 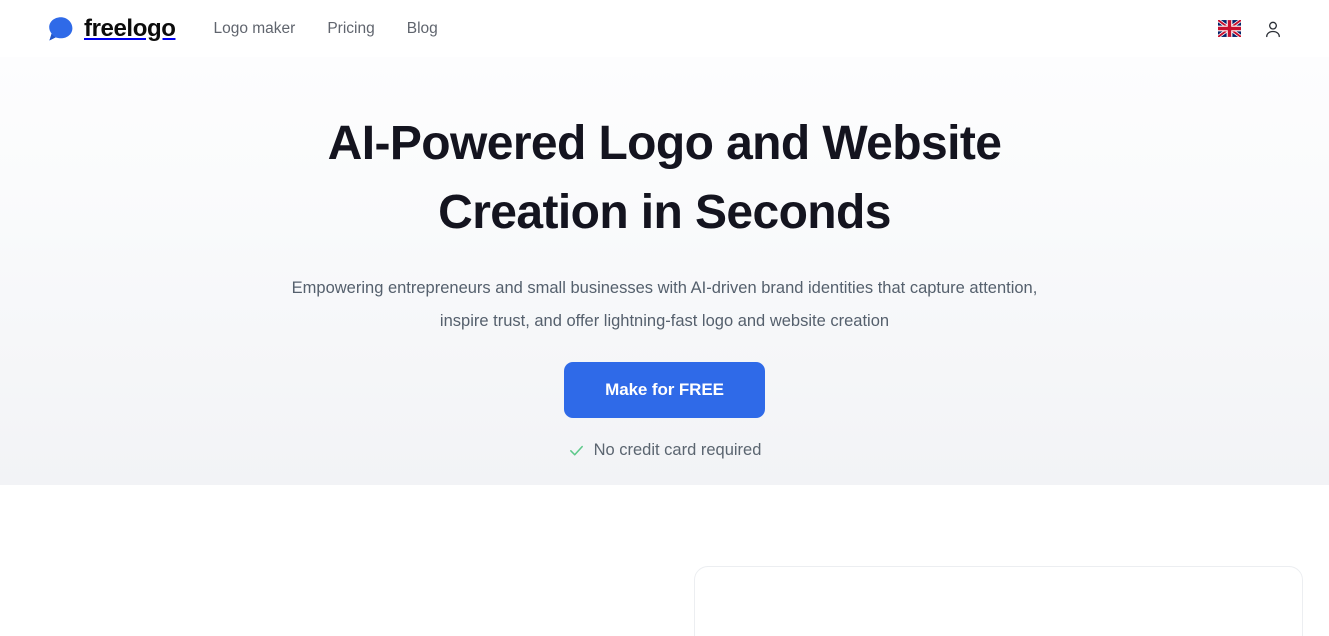 I want to click on hero-cta-wrapper: Make for FREE, so click(x=664, y=390).